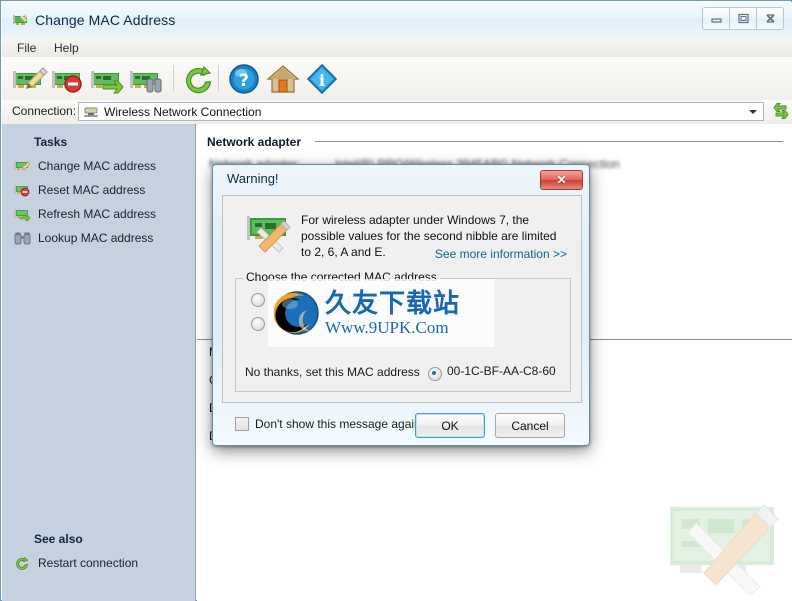  I want to click on network-adapter-group-title: Network adapter, so click(254, 142).